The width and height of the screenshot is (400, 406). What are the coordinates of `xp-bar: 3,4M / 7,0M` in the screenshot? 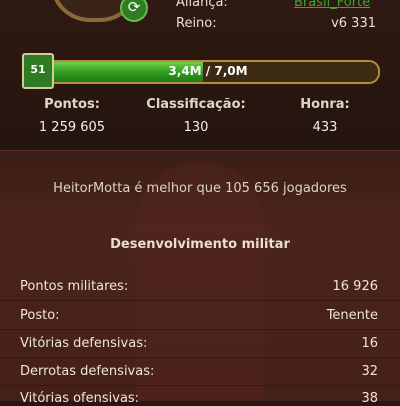 It's located at (208, 72).